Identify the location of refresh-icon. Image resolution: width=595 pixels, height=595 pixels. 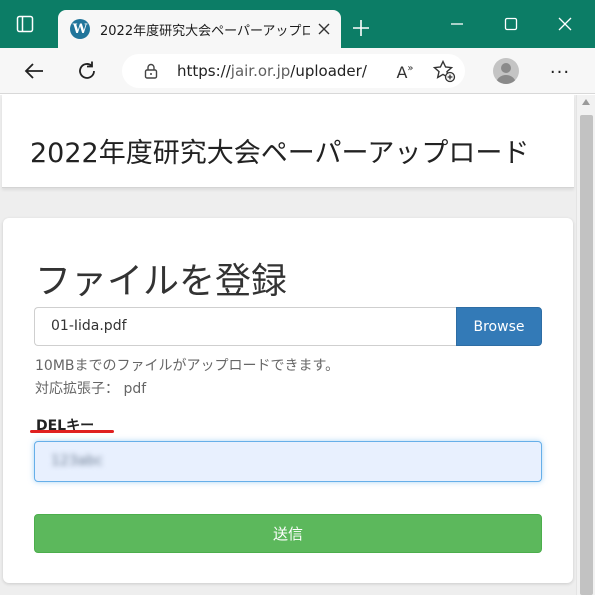
(87, 71).